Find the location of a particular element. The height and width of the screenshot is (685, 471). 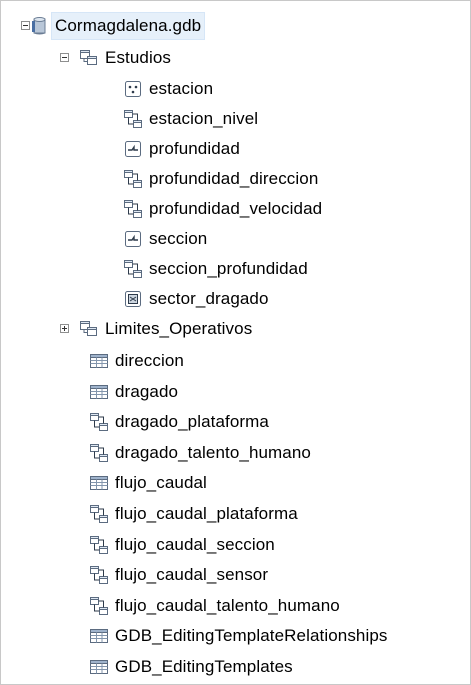

tree-node: seccion is located at coordinates (165, 239).